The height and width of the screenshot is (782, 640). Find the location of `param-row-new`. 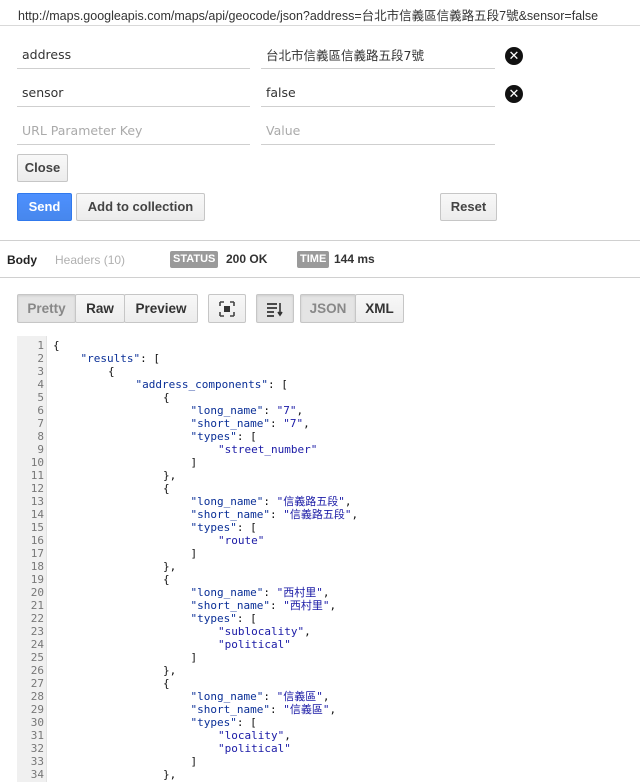

param-row-new is located at coordinates (277, 132).